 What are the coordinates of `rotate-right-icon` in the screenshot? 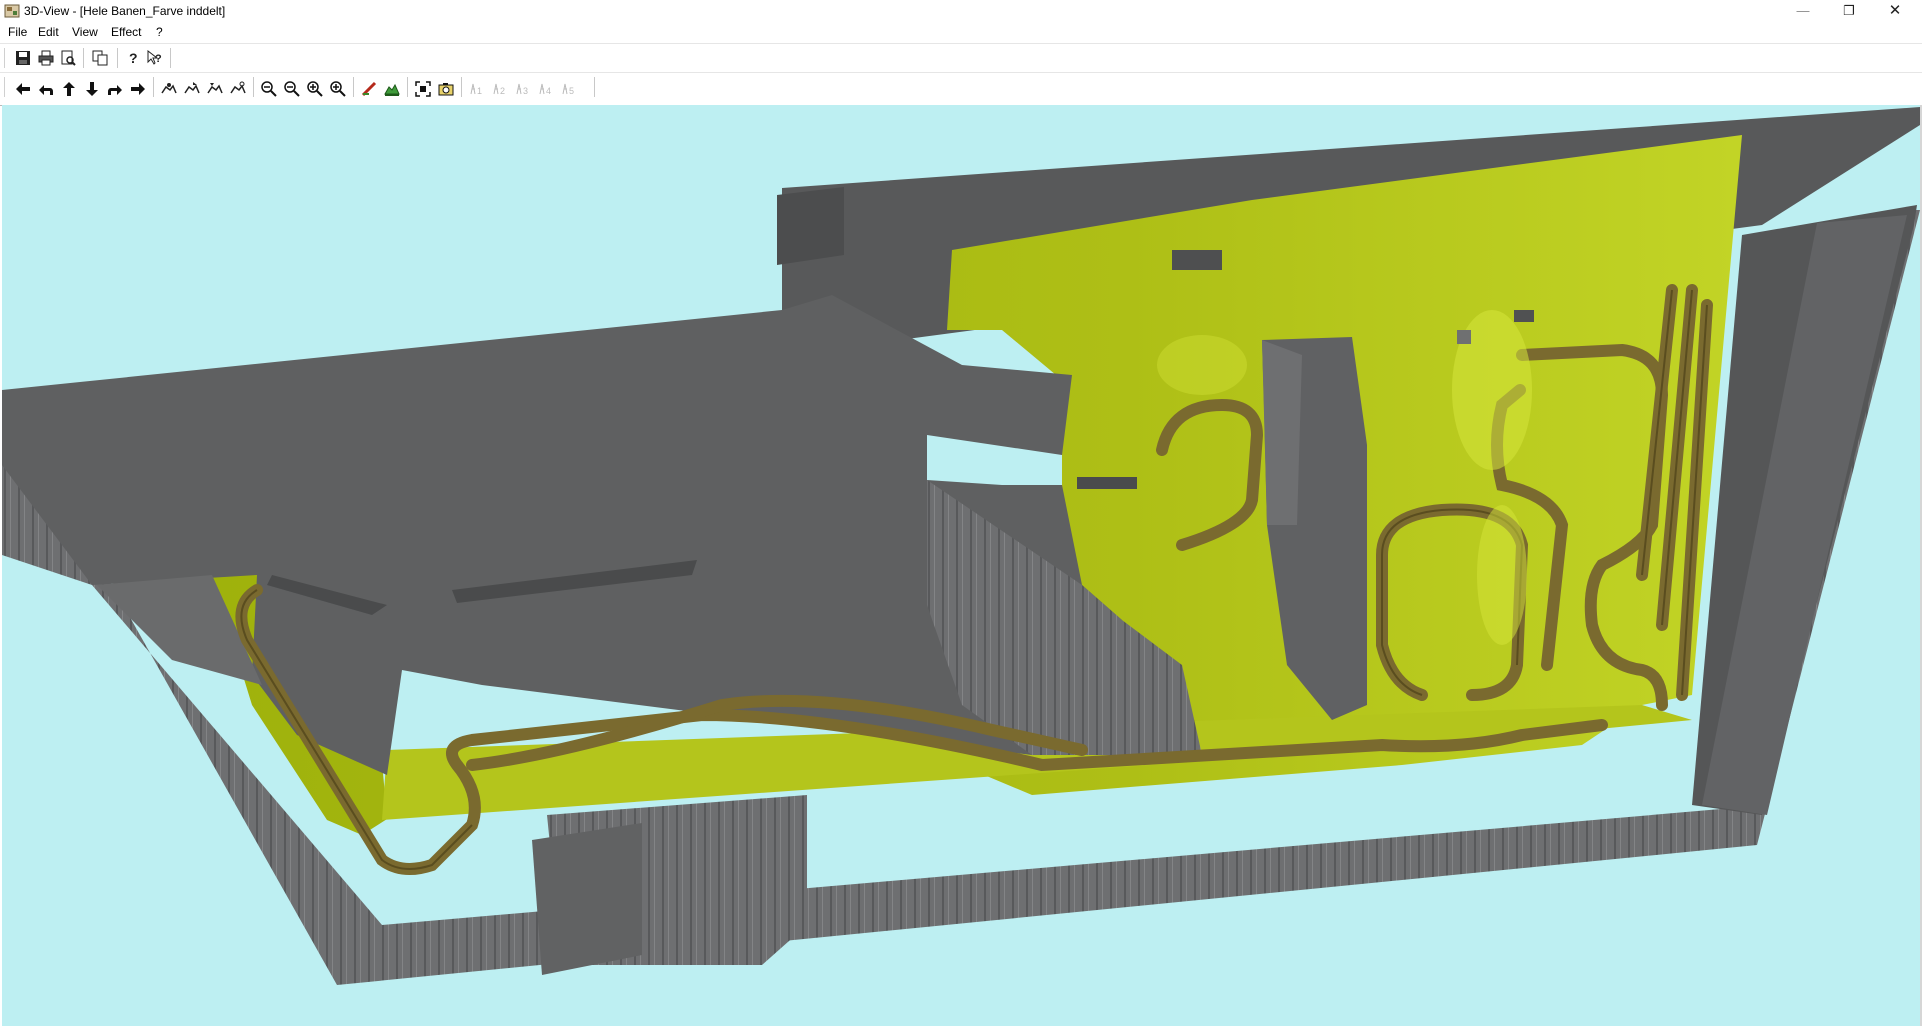 It's located at (115, 89).